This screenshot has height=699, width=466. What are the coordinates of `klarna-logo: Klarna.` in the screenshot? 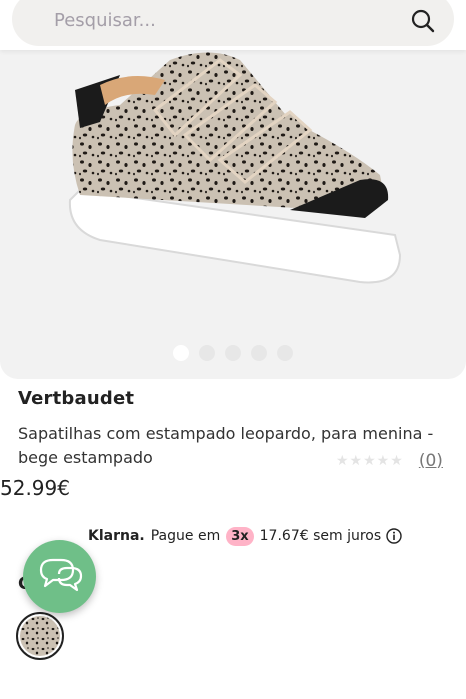 It's located at (116, 536).